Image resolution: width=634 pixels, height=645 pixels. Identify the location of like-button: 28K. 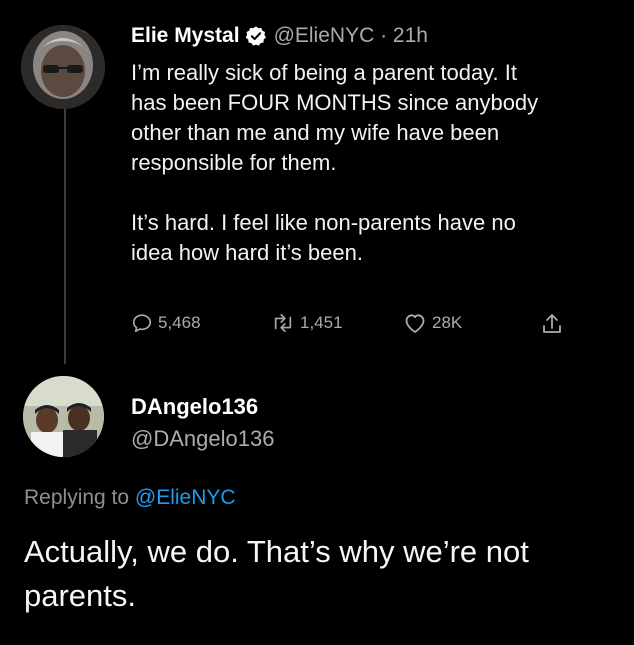
(432, 323).